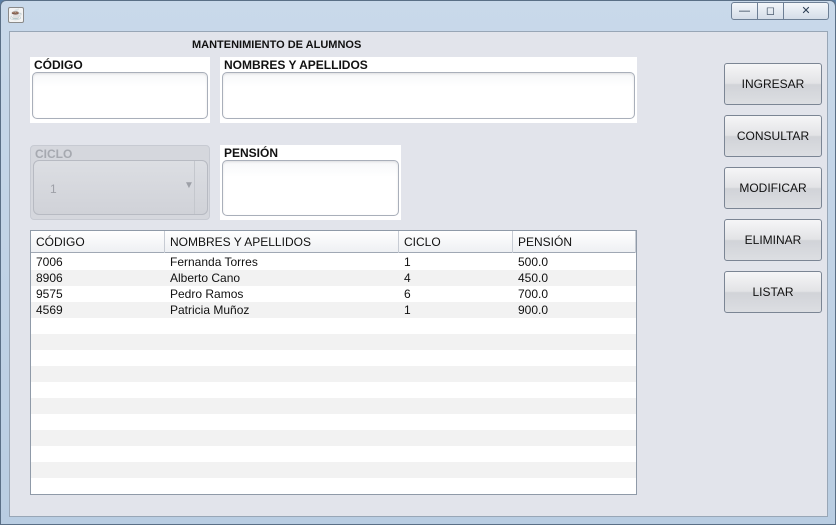  Describe the element at coordinates (428, 95) in the screenshot. I see `nombres-input` at that location.